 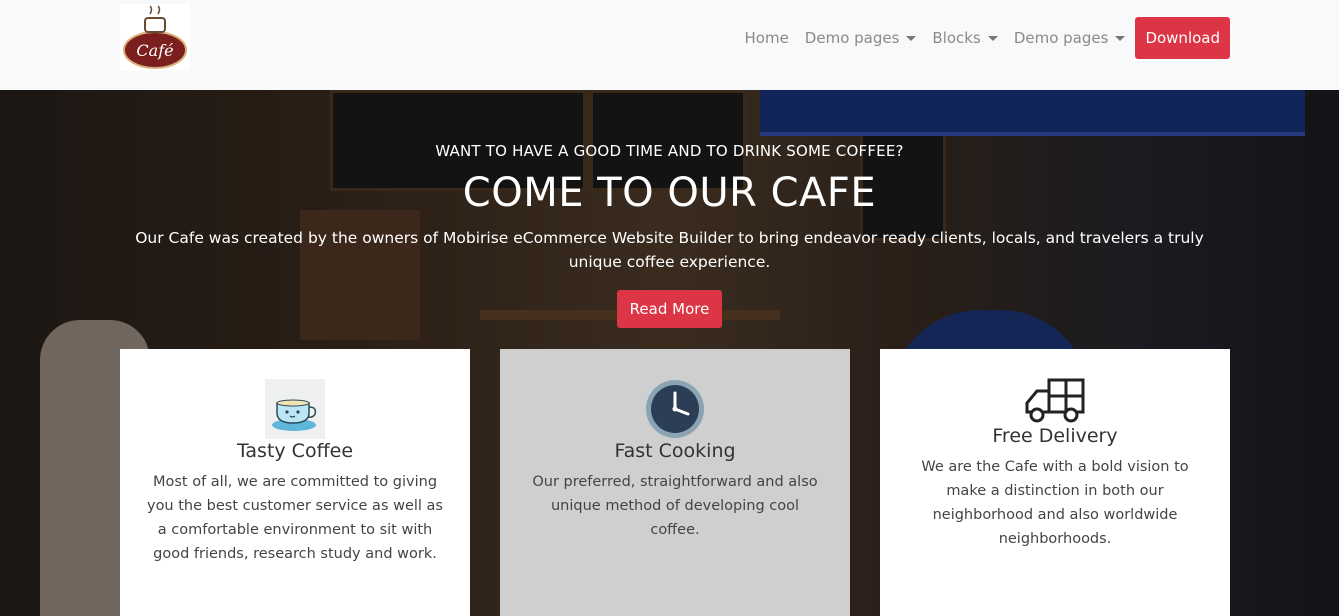 I want to click on feature-title: Free Delivery, so click(x=1055, y=436).